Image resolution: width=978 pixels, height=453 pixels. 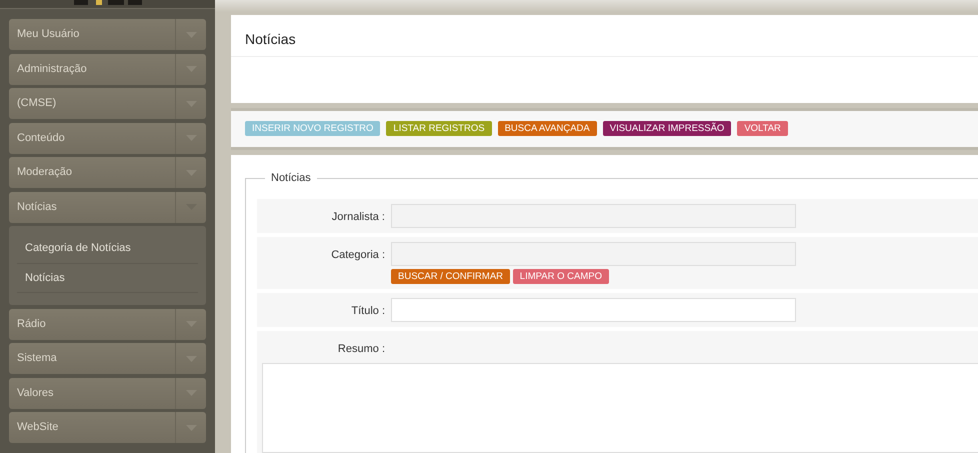 I want to click on submenu-item: Categoria de Notícias, so click(x=107, y=249).